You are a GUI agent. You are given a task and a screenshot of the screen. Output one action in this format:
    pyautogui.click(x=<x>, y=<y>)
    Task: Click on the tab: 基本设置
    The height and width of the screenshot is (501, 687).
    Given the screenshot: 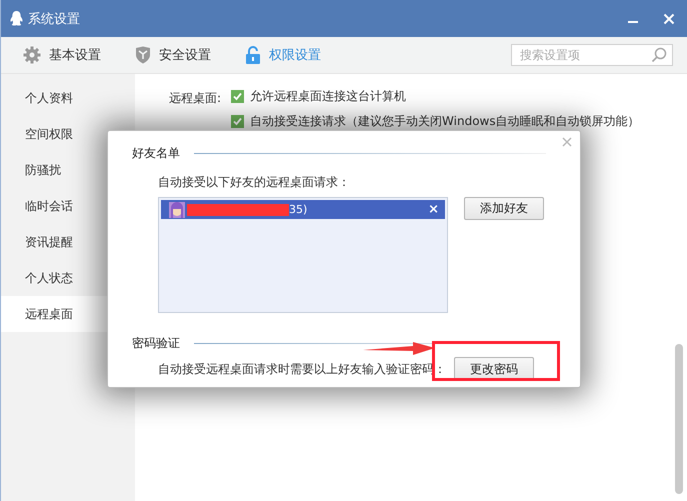 What is the action you would take?
    pyautogui.click(x=62, y=55)
    